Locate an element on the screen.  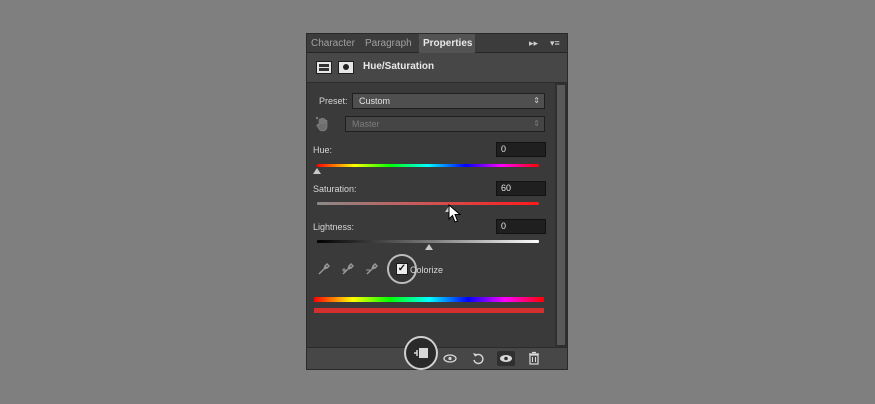
scrollbar-thumb is located at coordinates (561, 215).